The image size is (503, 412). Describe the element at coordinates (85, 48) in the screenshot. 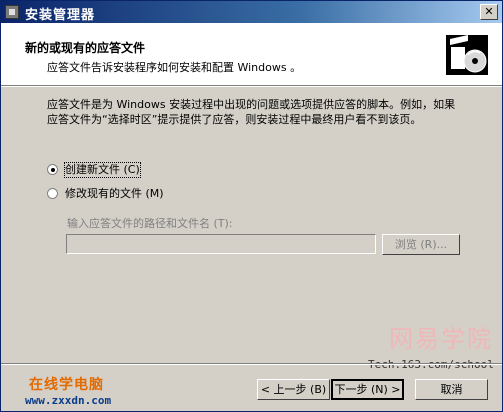

I see `page-title: 新的或现有的应答文件` at that location.